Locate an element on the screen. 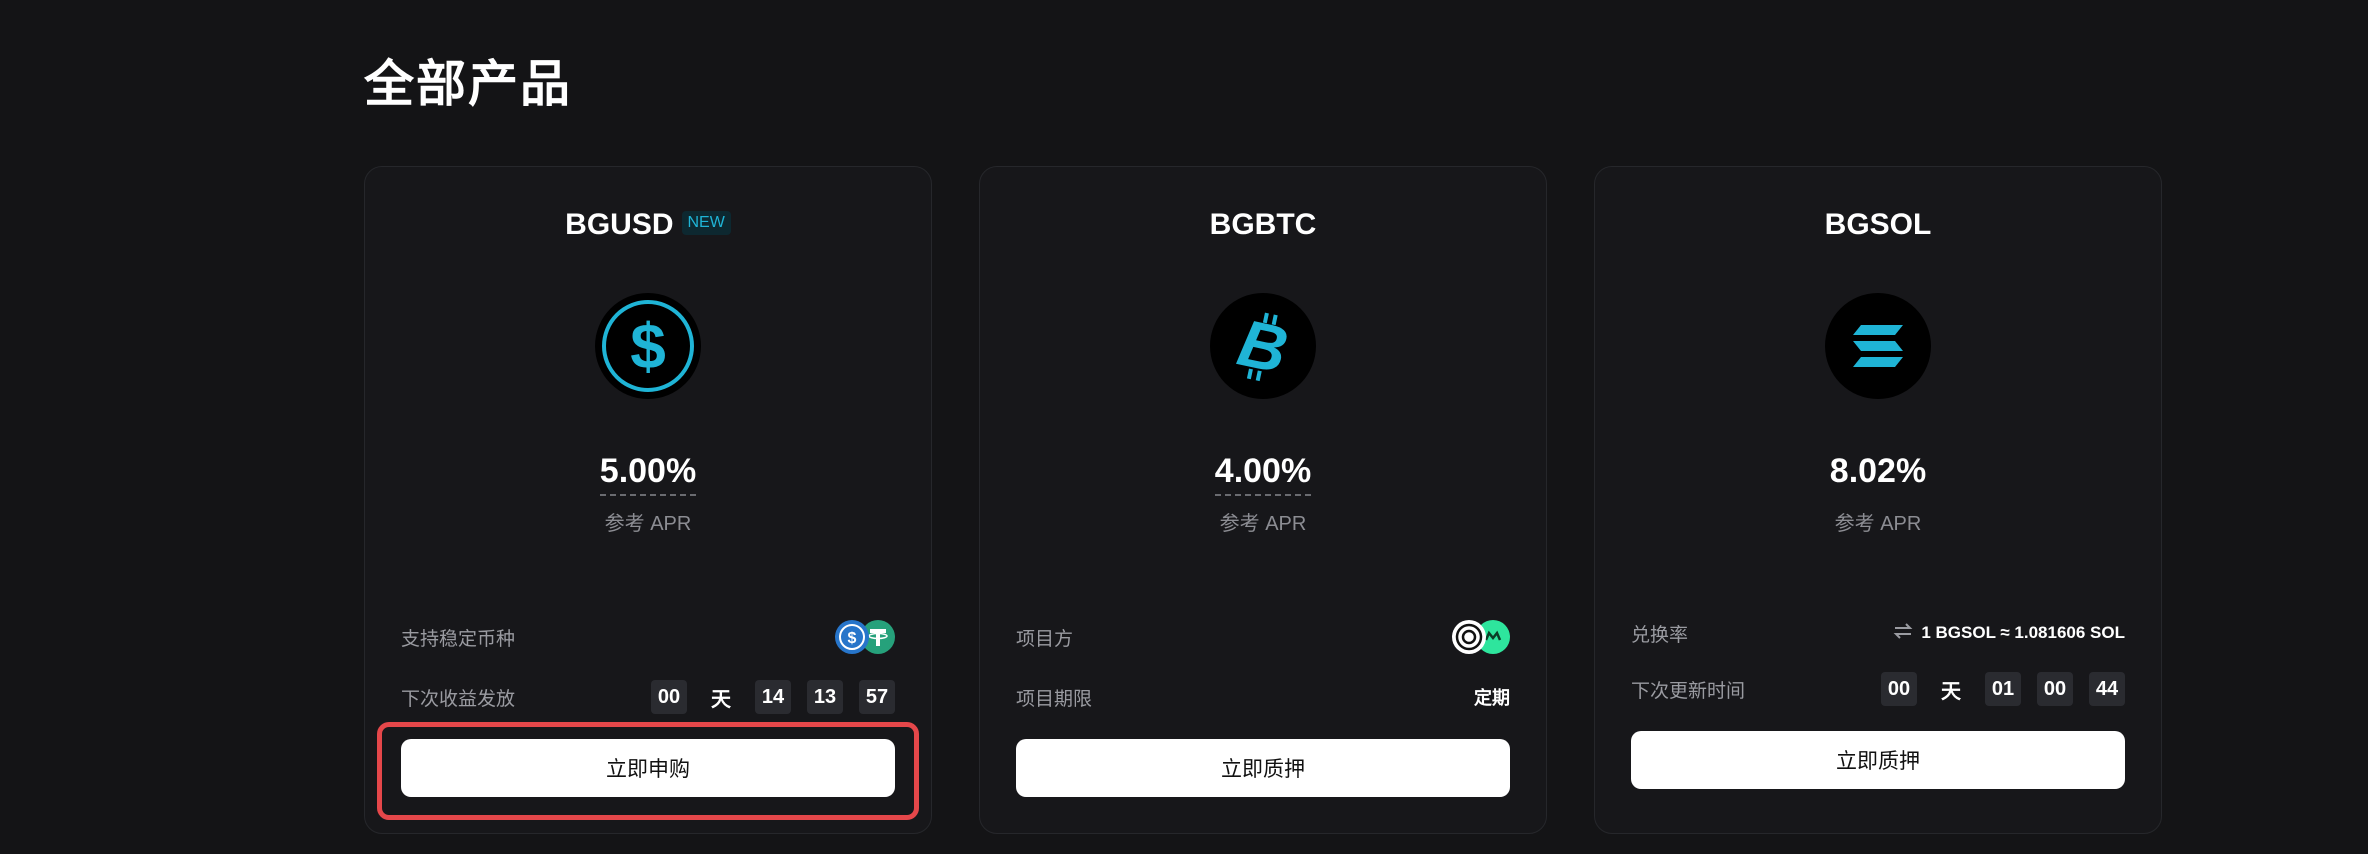 The image size is (2368, 854). row-label: 下次更新时间 is located at coordinates (1688, 691).